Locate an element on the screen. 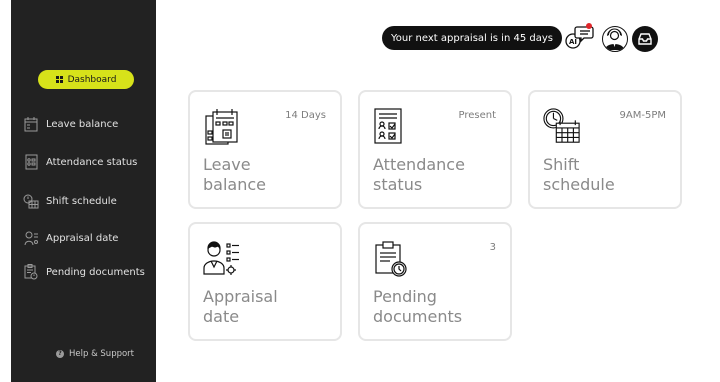  attendance-status-title: Attendance status is located at coordinates (419, 174).